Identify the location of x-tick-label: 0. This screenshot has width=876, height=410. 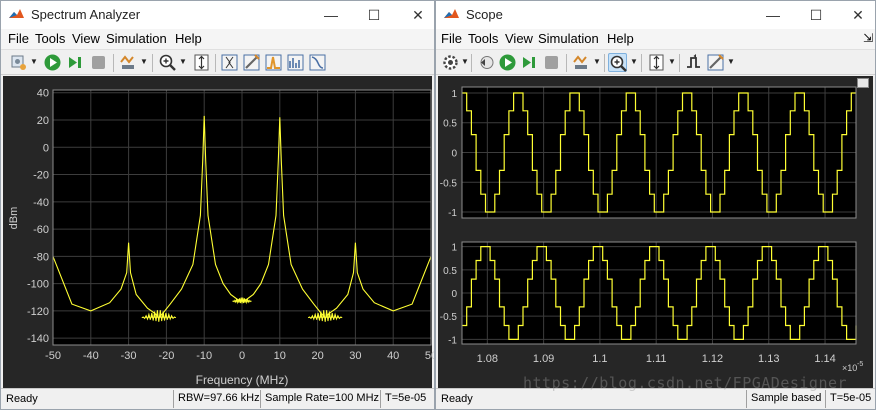
(242, 356).